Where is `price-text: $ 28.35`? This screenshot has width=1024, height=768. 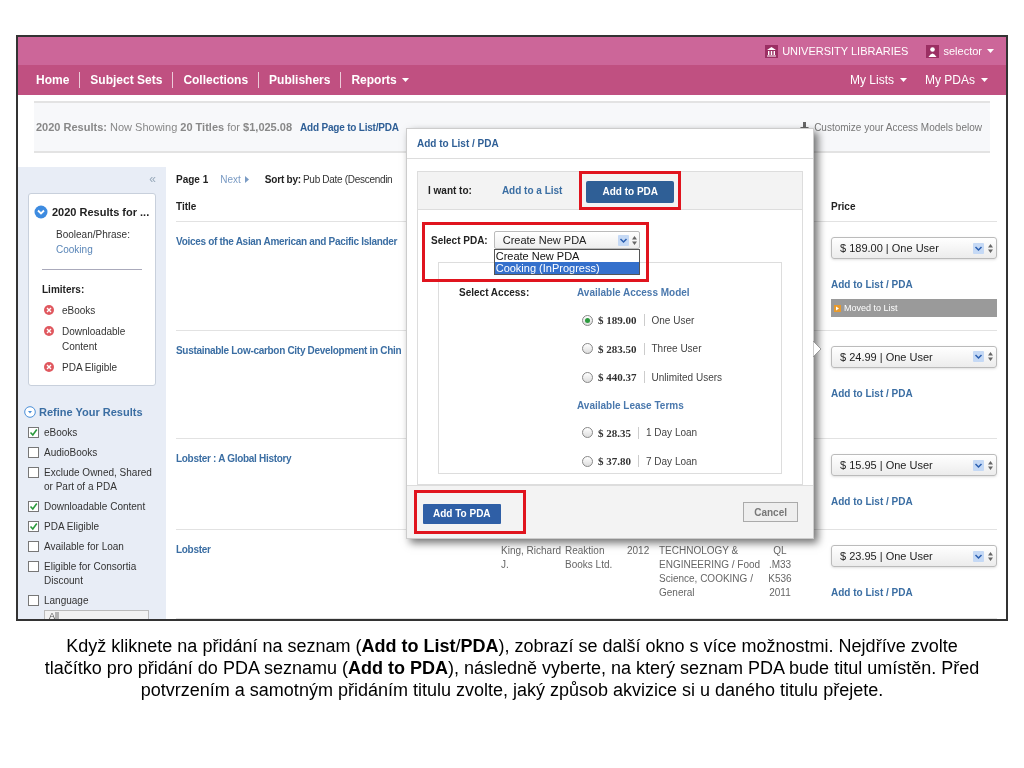 price-text: $ 28.35 is located at coordinates (614, 433).